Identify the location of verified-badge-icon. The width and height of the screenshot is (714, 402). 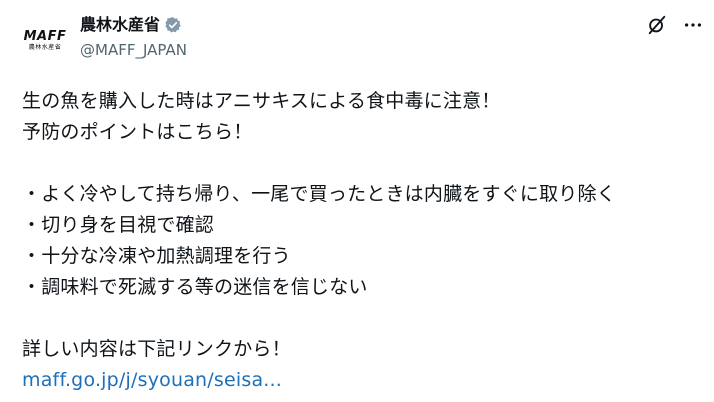
(173, 25).